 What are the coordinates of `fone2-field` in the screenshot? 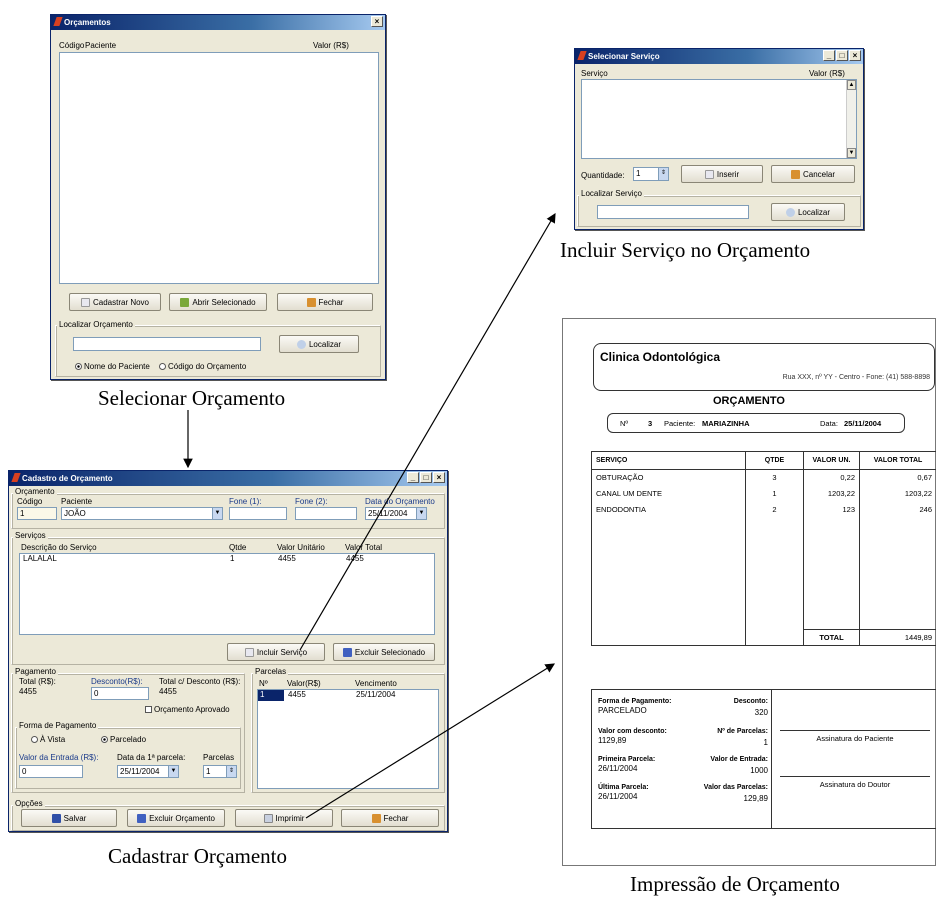 It's located at (326, 513).